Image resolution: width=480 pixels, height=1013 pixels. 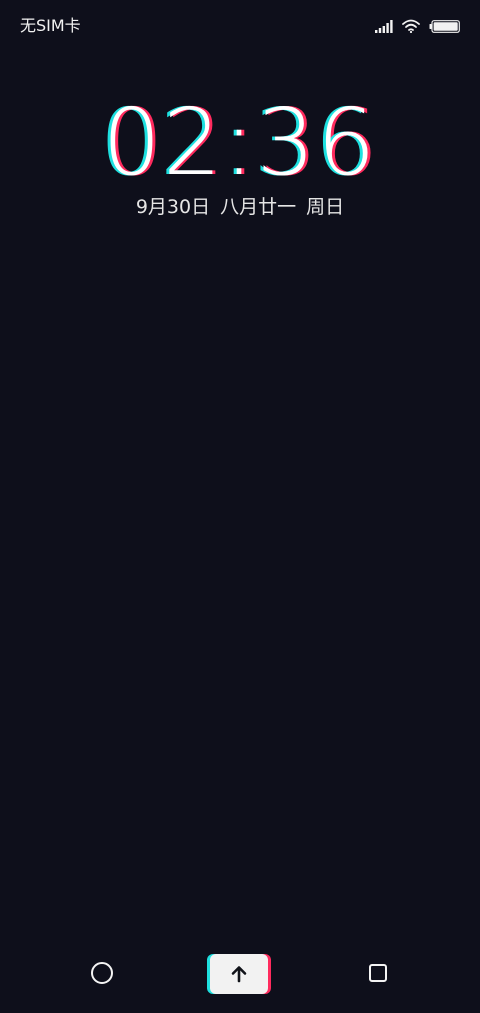 I want to click on home-circle-icon, so click(x=102, y=973).